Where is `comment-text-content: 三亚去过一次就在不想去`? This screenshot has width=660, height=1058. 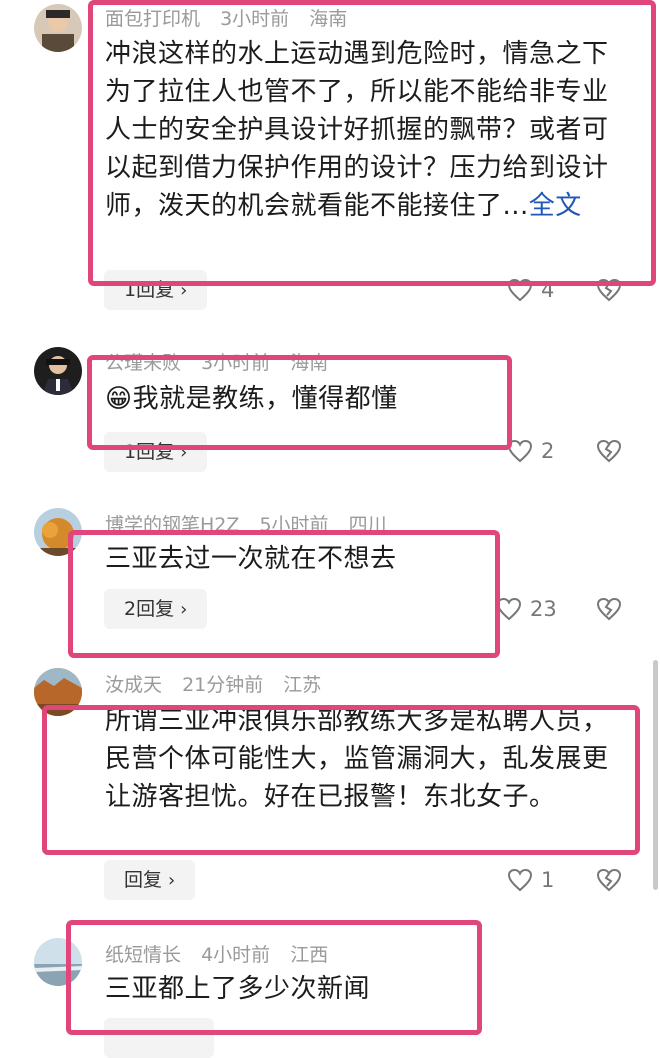 comment-text-content: 三亚去过一次就在不想去 is located at coordinates (251, 559).